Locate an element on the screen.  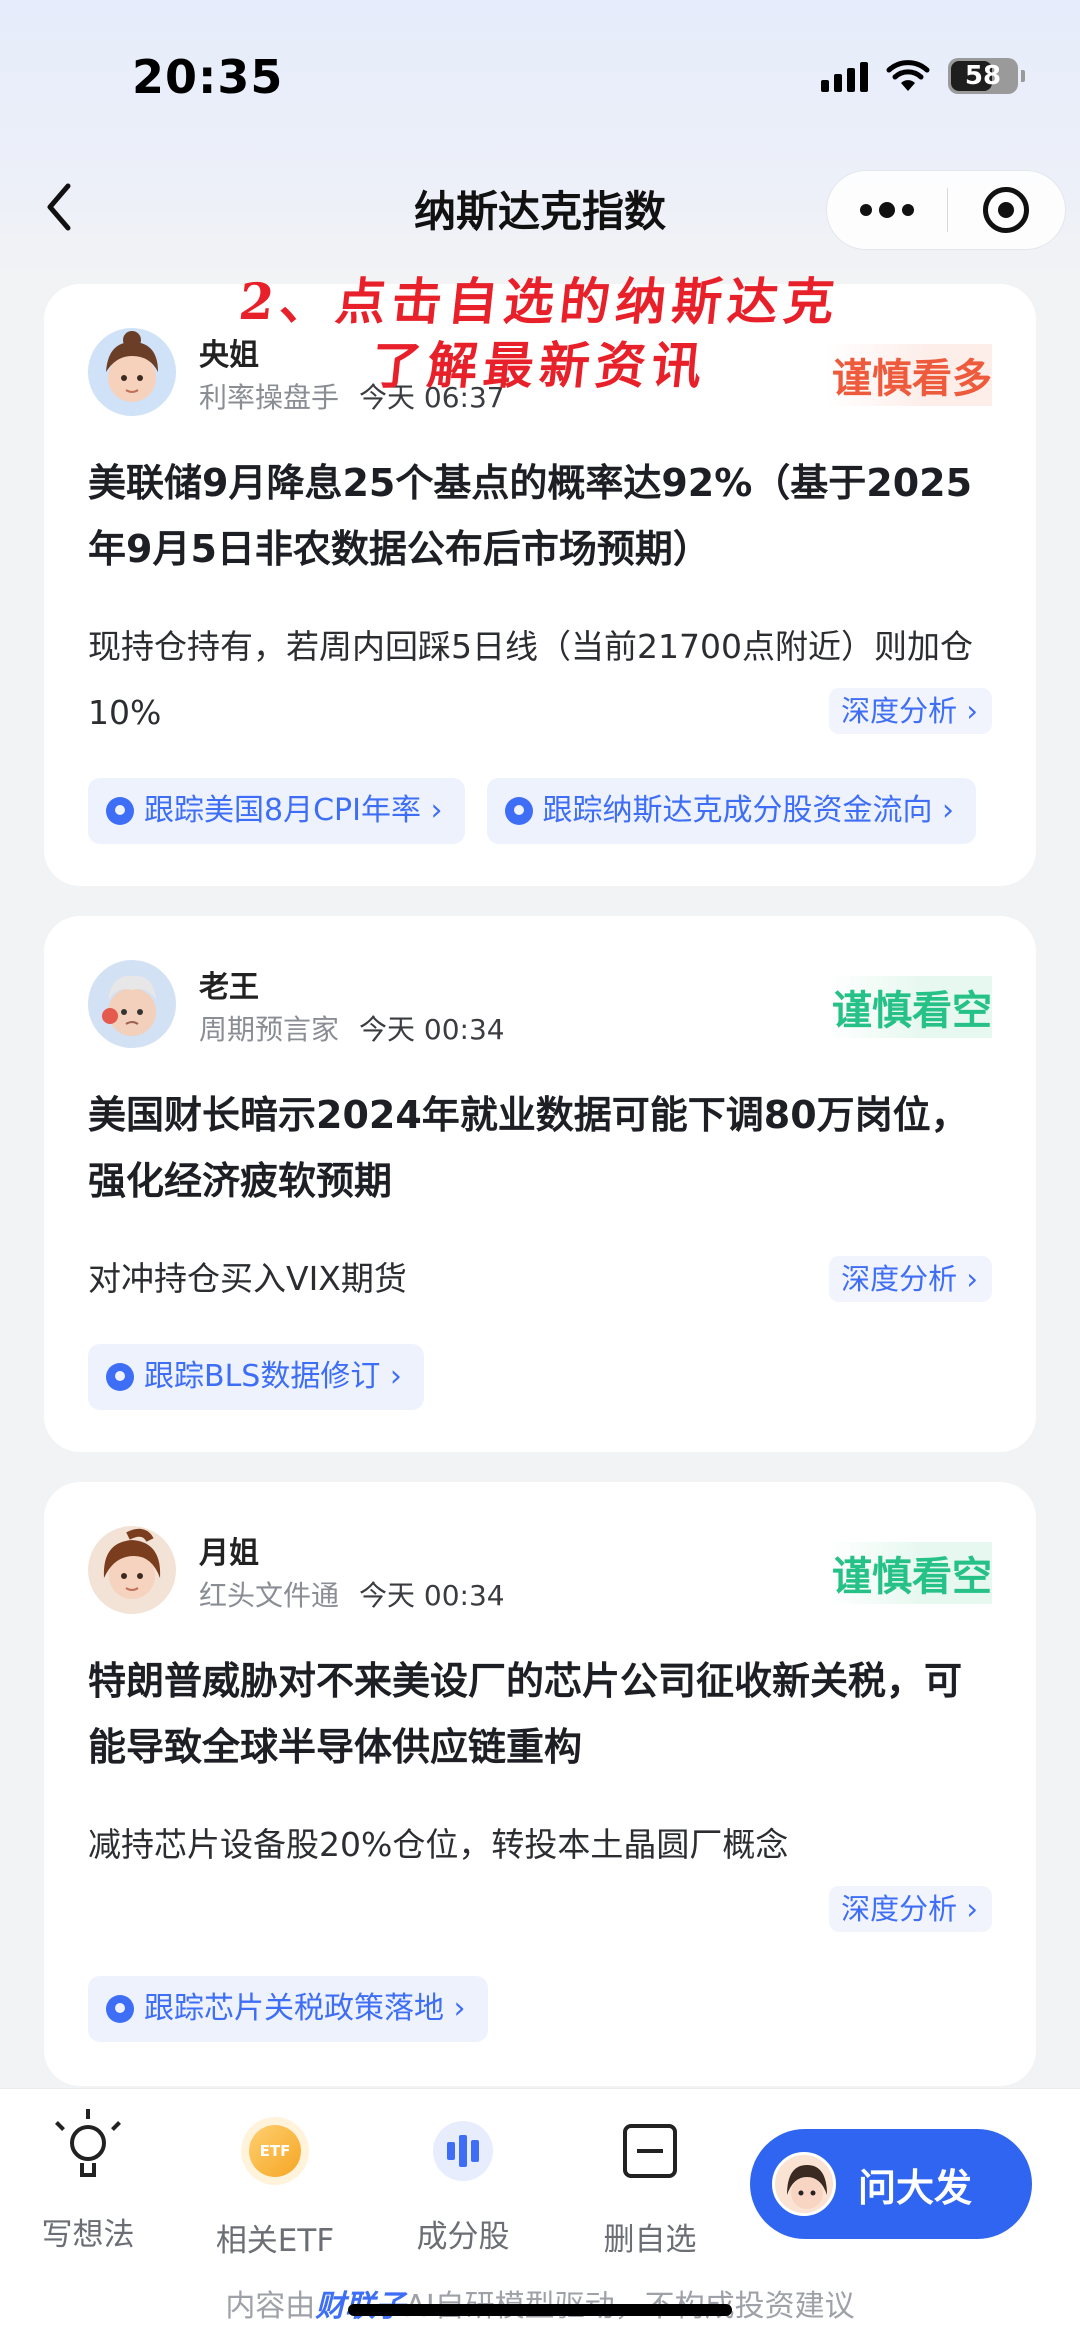
target-icon is located at coordinates (1006, 210).